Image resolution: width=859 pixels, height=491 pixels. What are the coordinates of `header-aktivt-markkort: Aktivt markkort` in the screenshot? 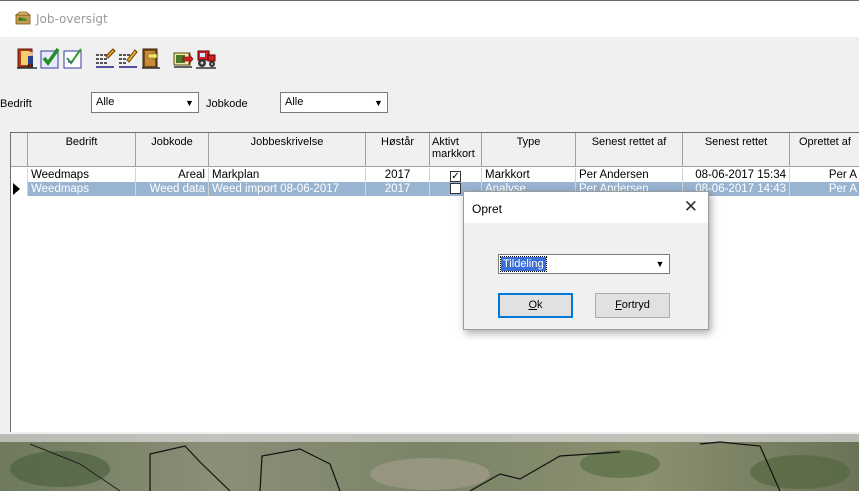 It's located at (456, 150).